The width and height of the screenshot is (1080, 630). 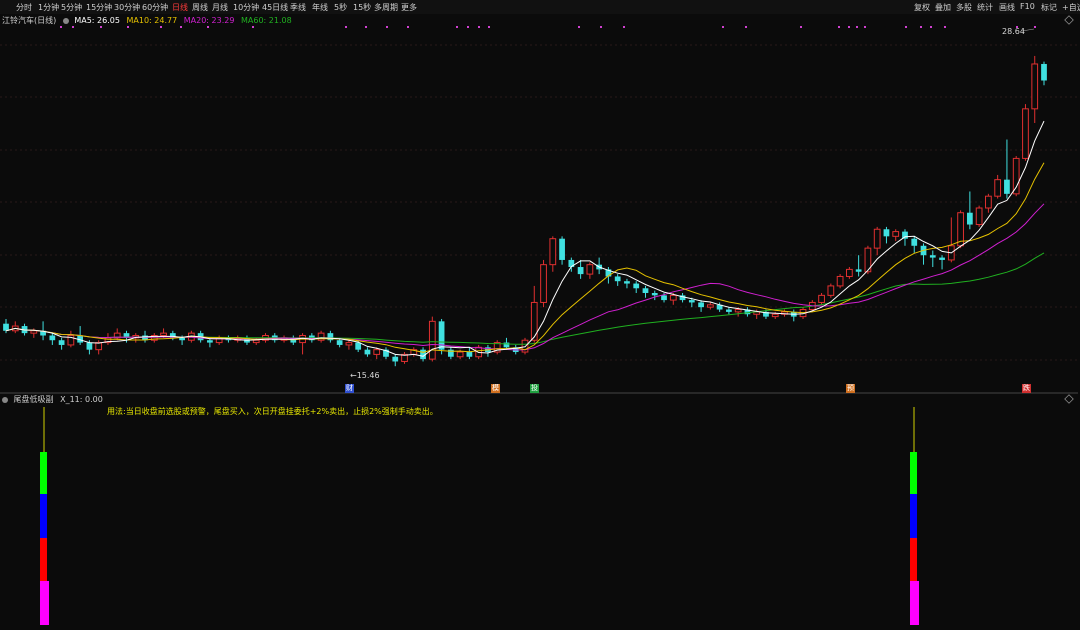 What do you see at coordinates (266, 20) in the screenshot?
I see `ma60-label: MA60: 21.08` at bounding box center [266, 20].